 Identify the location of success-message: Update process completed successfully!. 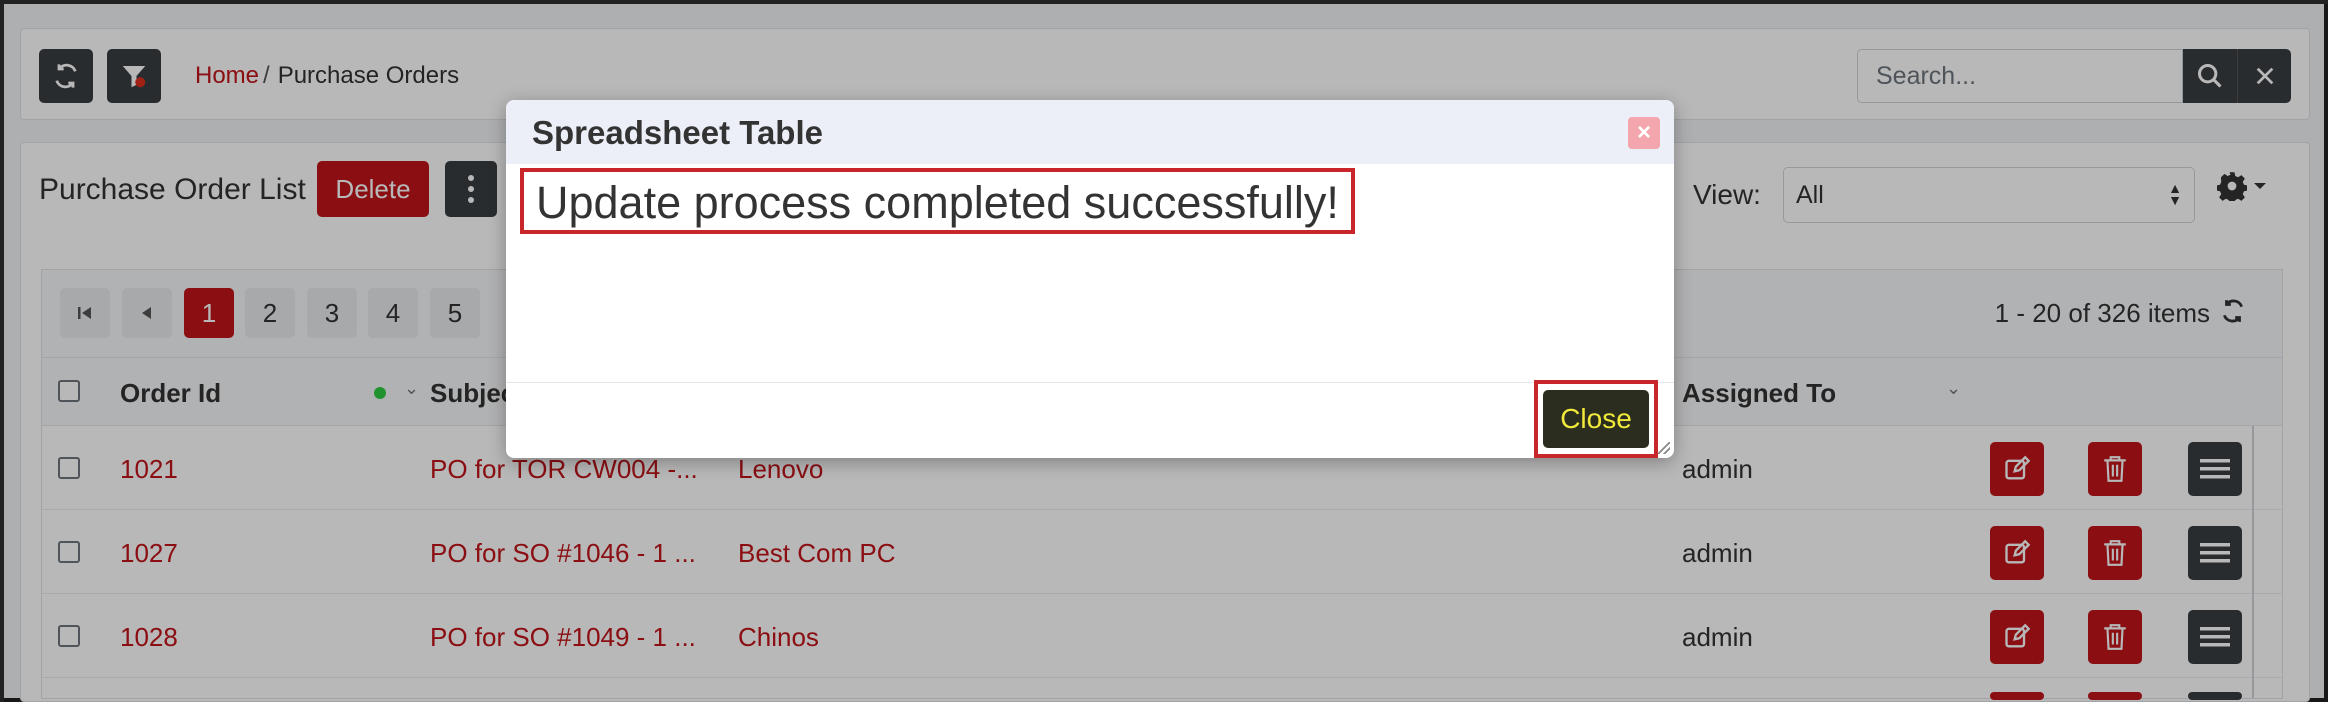
(937, 201).